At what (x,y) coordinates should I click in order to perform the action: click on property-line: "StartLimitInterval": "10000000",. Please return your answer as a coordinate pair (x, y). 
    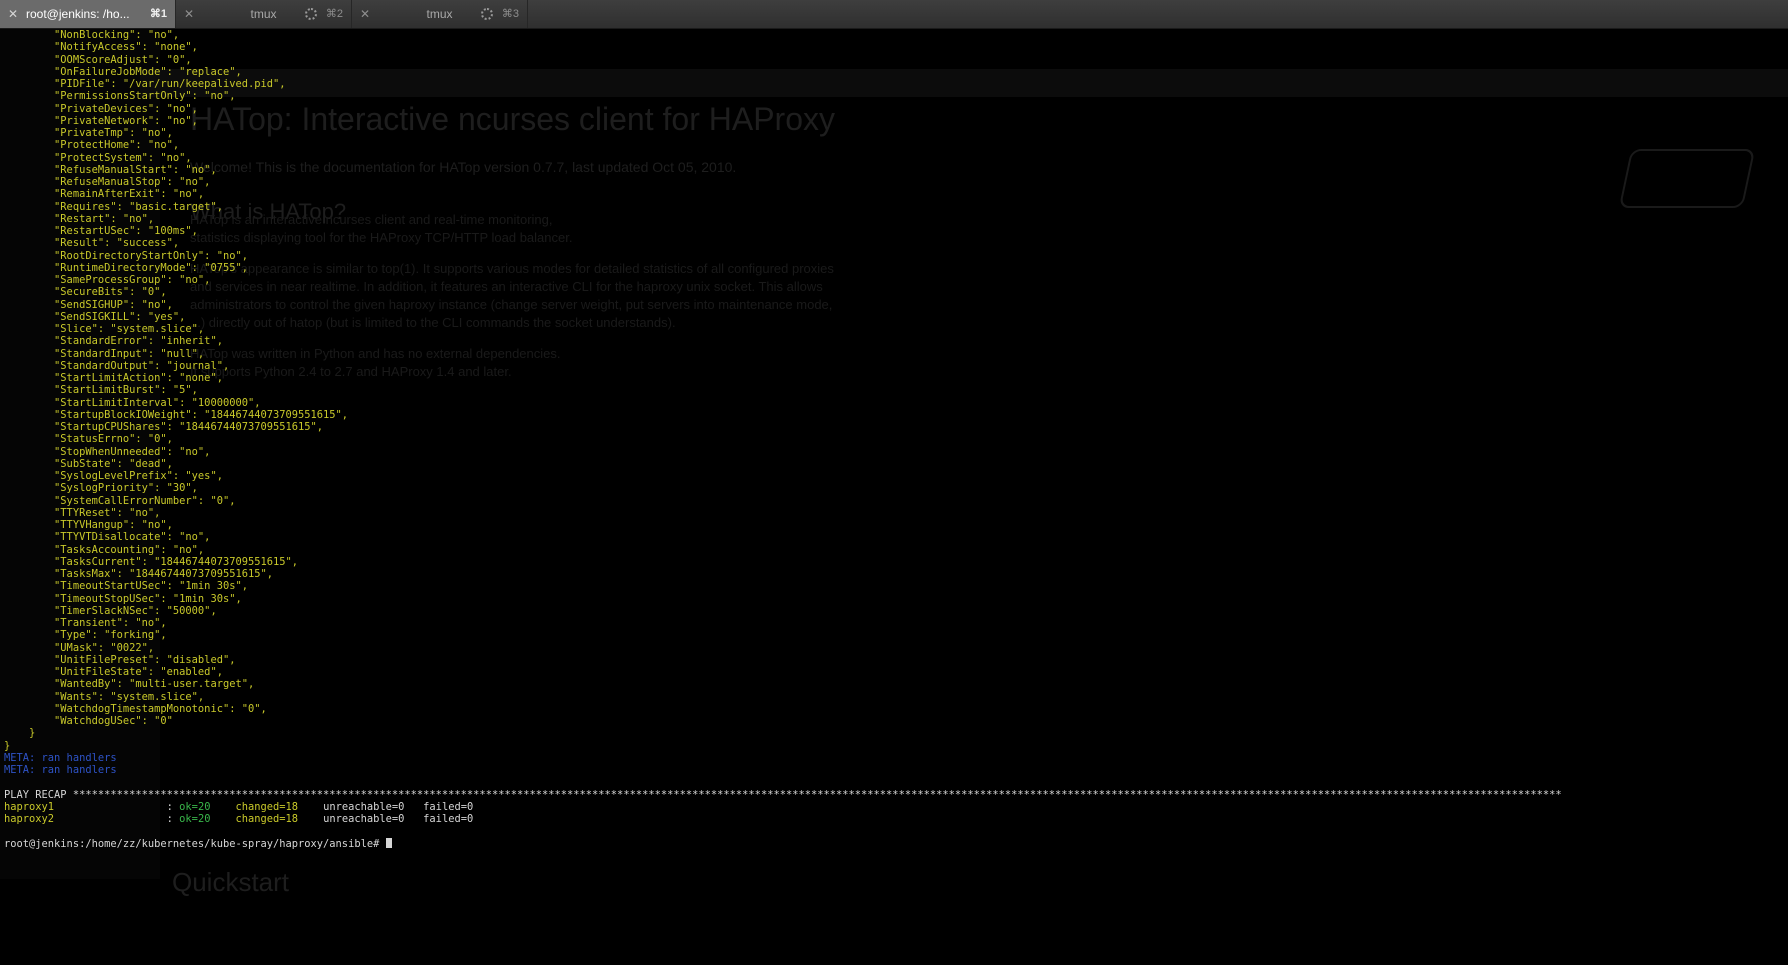
    Looking at the image, I should click on (894, 403).